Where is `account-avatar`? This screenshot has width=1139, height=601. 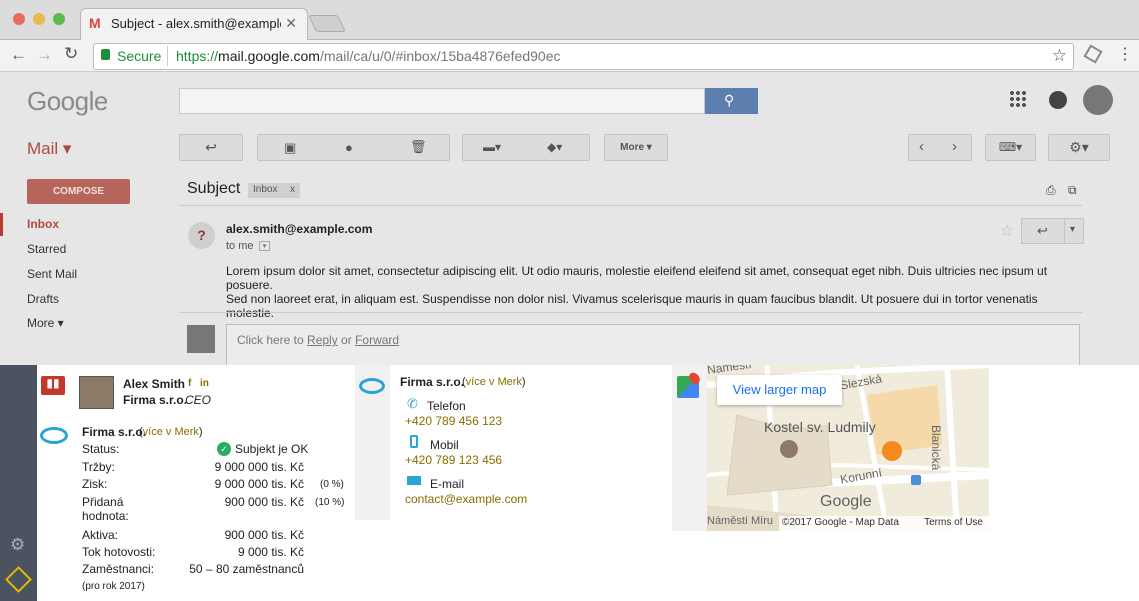 account-avatar is located at coordinates (1098, 100).